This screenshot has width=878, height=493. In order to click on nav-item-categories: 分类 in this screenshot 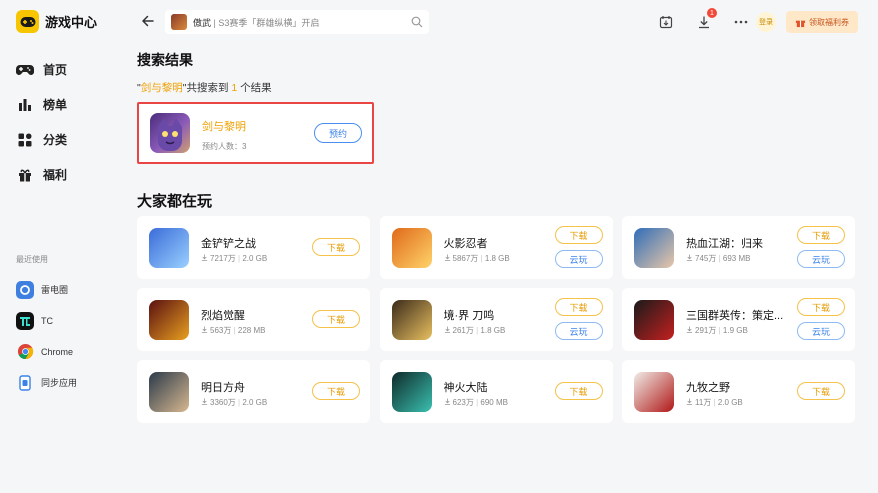, I will do `click(41, 139)`.